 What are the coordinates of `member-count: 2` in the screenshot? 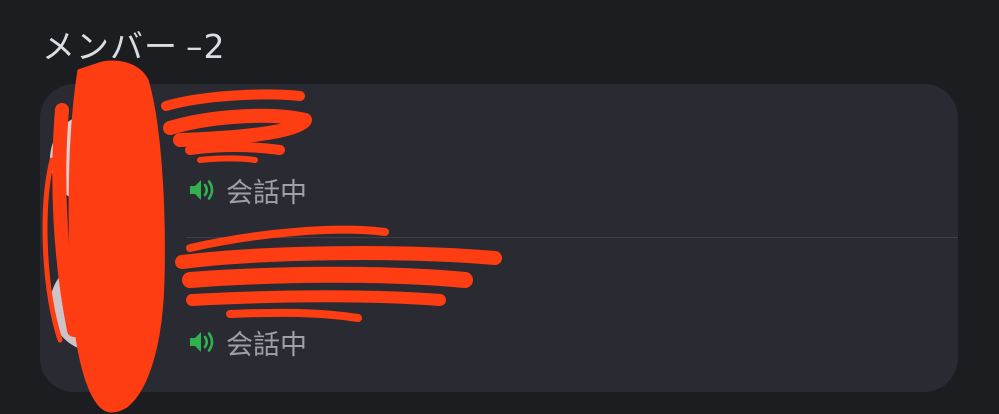 It's located at (214, 46).